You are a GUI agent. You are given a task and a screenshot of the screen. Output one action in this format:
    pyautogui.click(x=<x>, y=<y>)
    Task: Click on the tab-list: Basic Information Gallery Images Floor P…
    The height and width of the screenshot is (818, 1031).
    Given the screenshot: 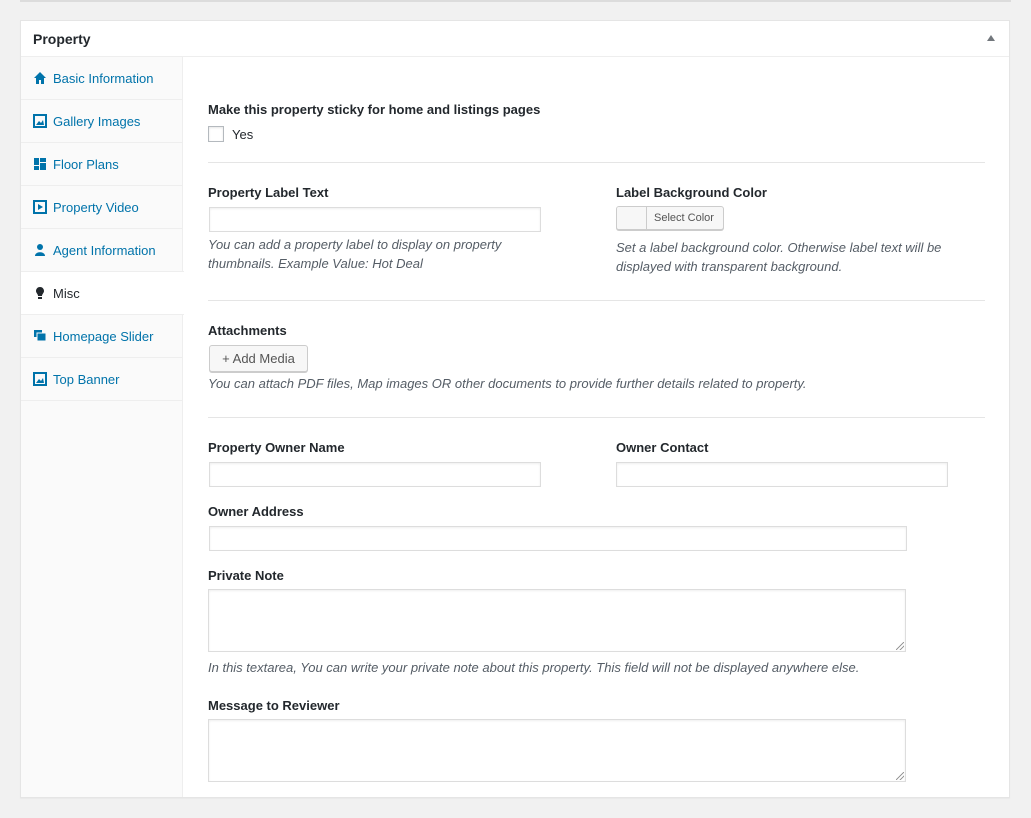 What is the action you would take?
    pyautogui.click(x=102, y=427)
    